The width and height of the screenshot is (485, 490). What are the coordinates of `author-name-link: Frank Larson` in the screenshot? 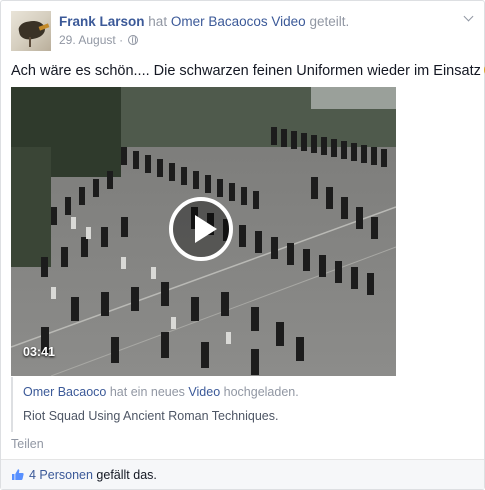 It's located at (102, 21).